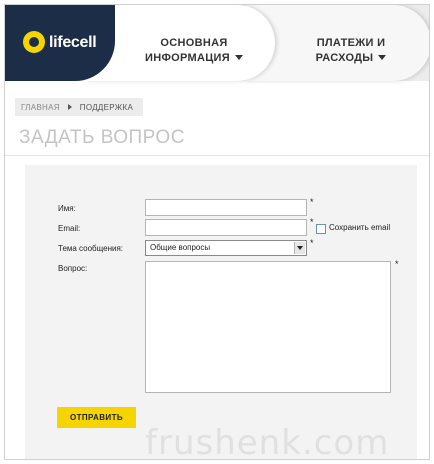 The height and width of the screenshot is (464, 434). I want to click on lifecell-logo: lifecell, so click(60, 43).